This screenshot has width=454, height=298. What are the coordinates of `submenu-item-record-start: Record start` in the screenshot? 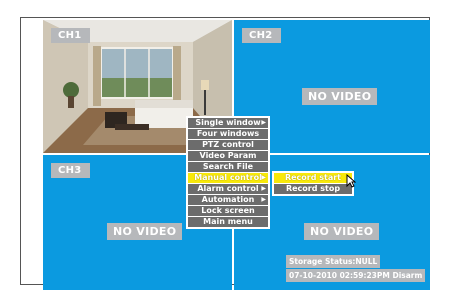 It's located at (313, 178).